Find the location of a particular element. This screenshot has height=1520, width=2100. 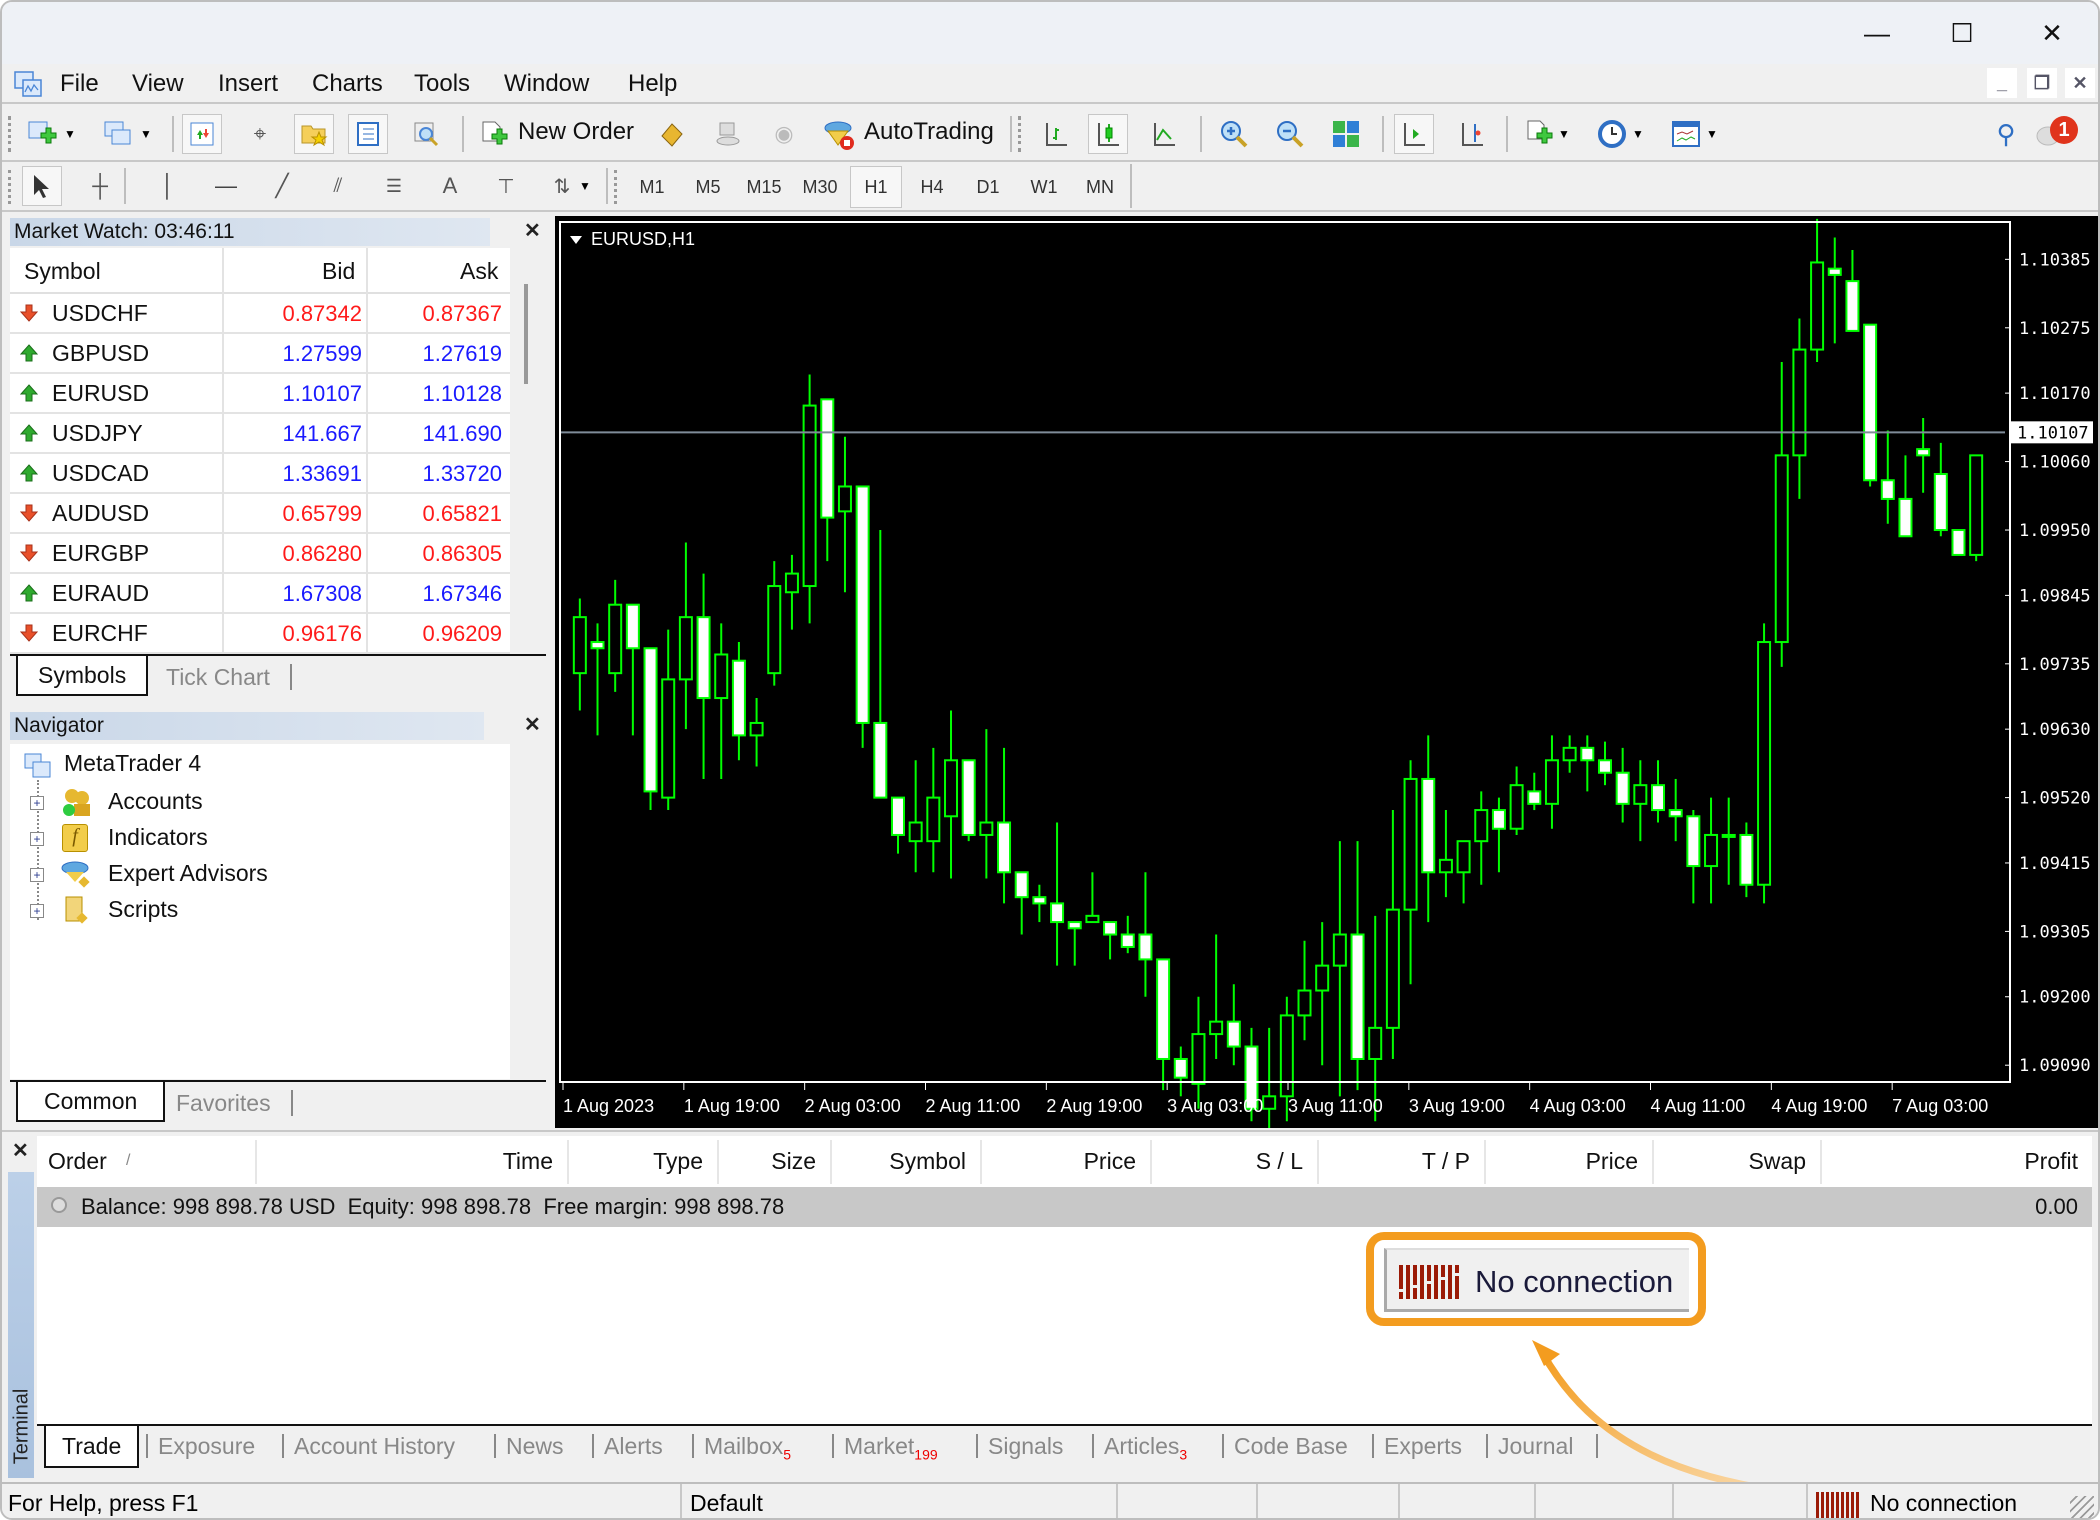

menu-window: Window is located at coordinates (546, 84).